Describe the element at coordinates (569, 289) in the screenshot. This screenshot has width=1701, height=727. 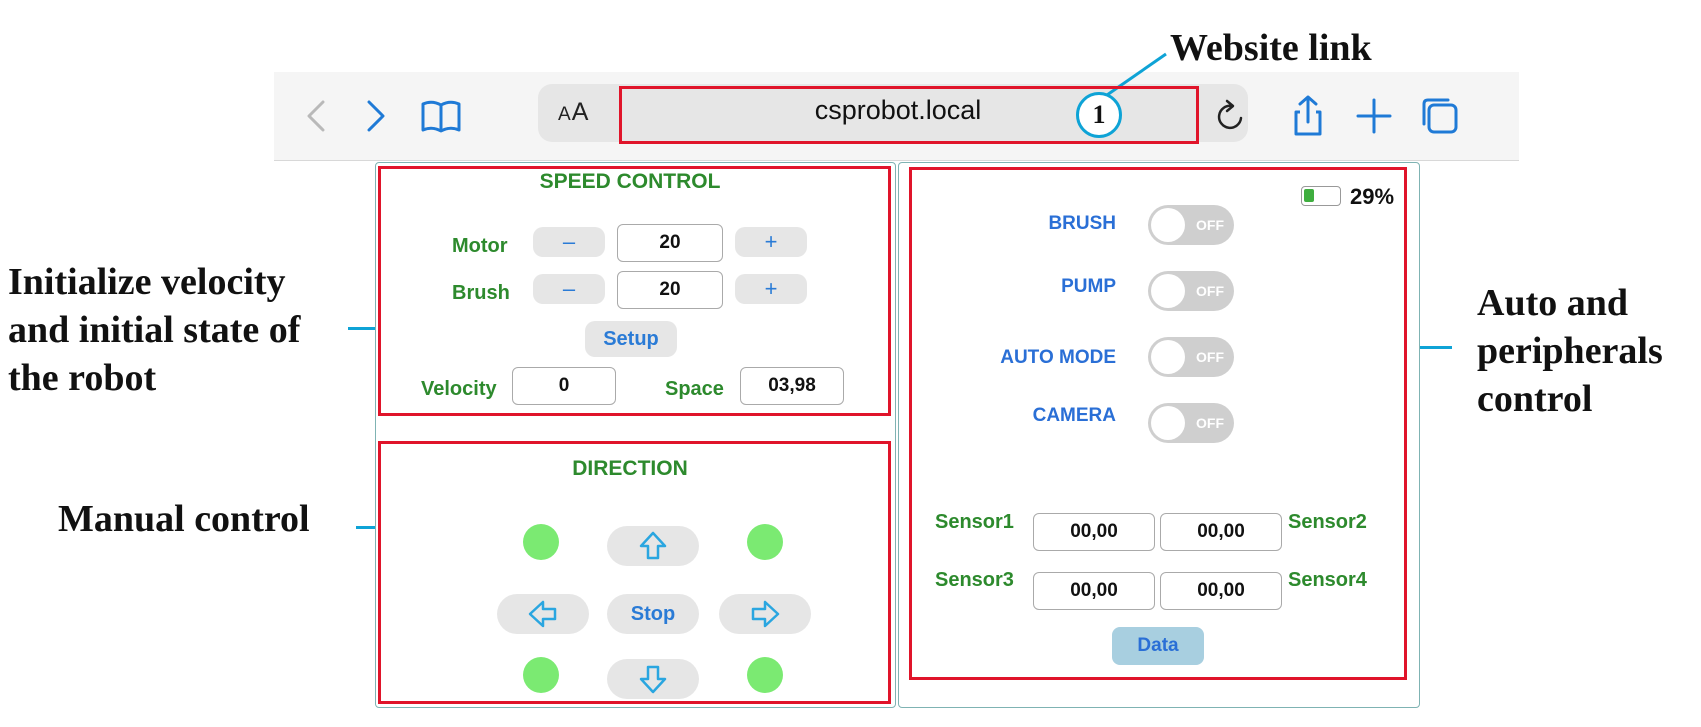
I see `brush-minus-button: –` at that location.